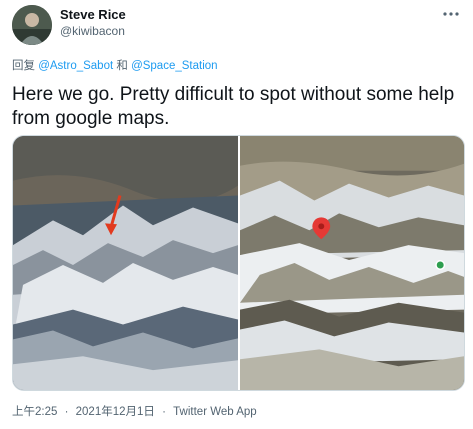  Describe the element at coordinates (93, 14) in the screenshot. I see `author-name: Steve Rice` at that location.